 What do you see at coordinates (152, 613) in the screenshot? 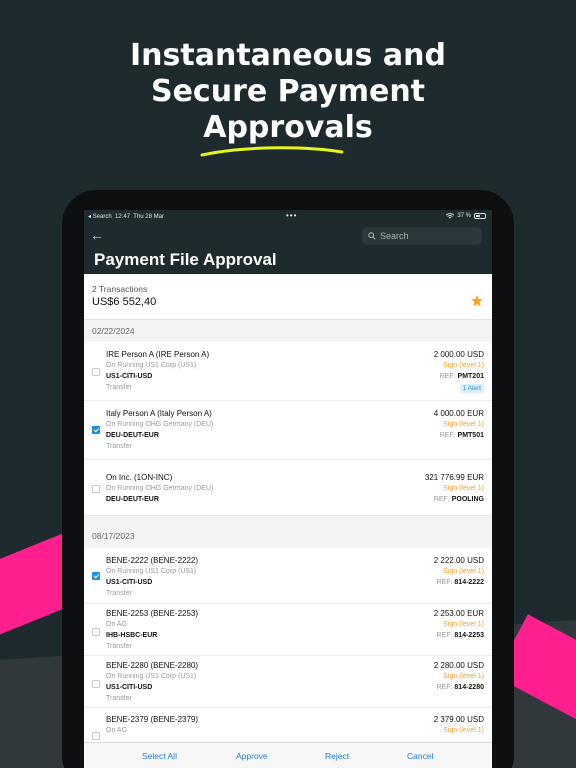
I see `row-name: BENE-2253 (BENE-2253)` at bounding box center [152, 613].